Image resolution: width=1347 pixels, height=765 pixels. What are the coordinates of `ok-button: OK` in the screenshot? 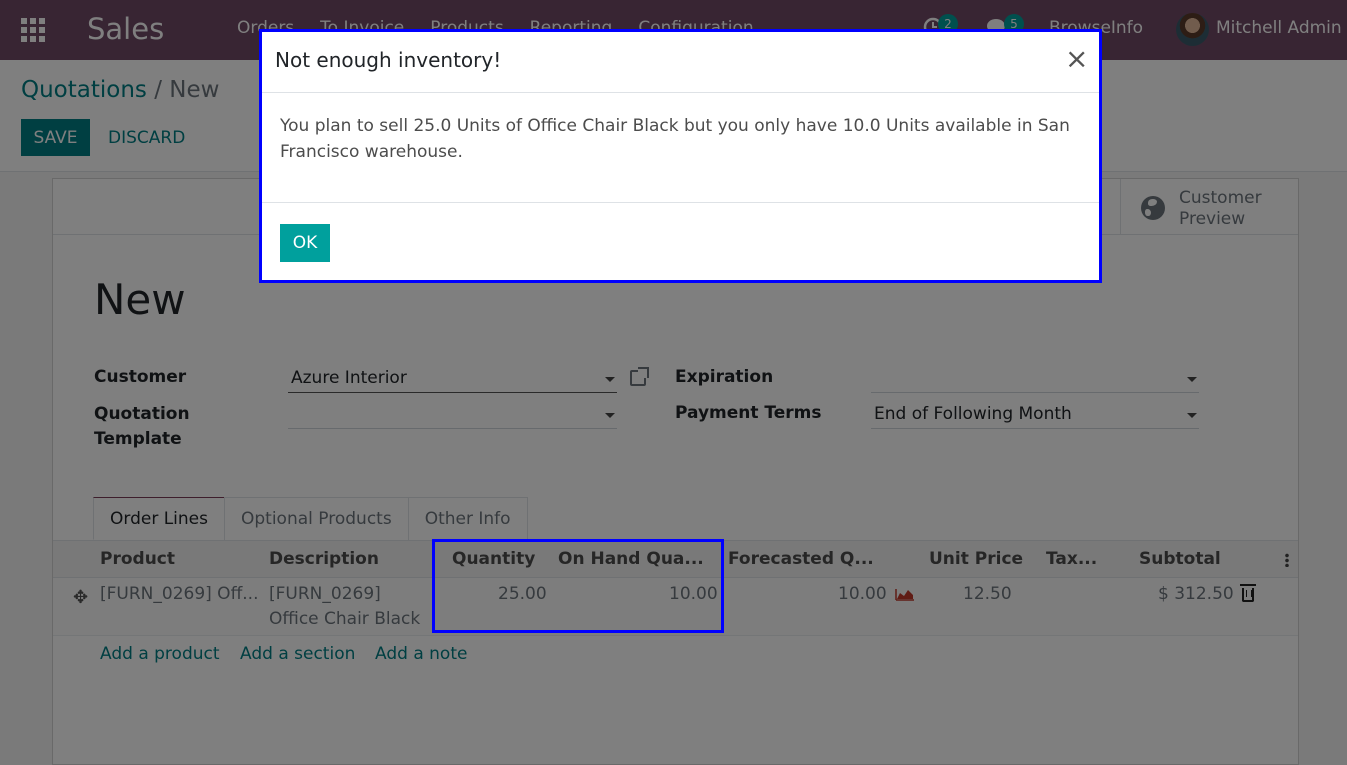 It's located at (305, 243).